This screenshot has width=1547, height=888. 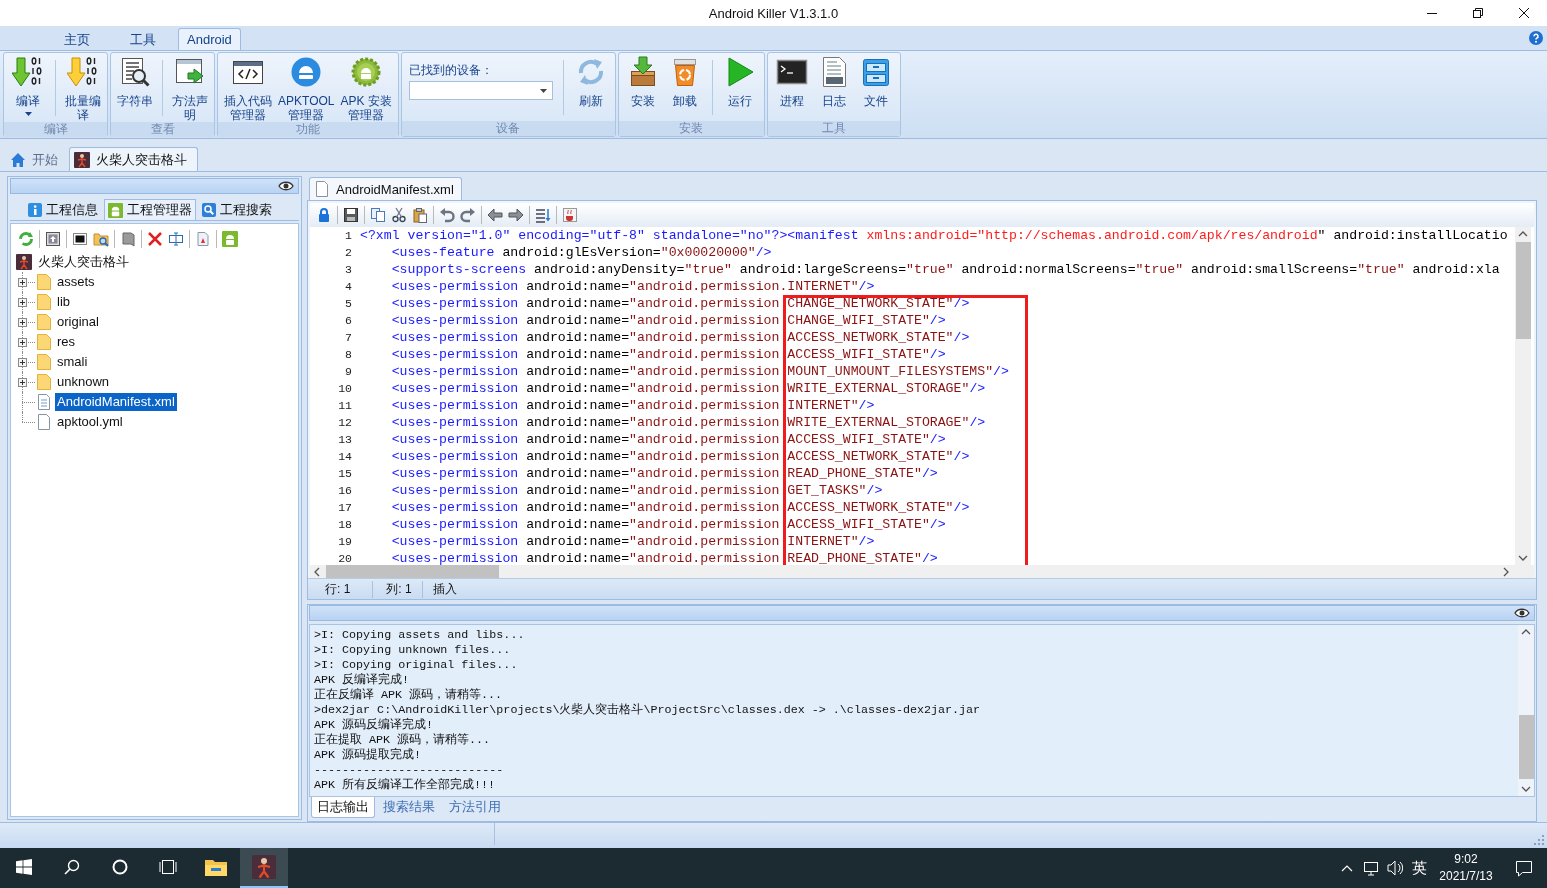 I want to click on ribbon-button: 卸载, so click(x=684, y=88).